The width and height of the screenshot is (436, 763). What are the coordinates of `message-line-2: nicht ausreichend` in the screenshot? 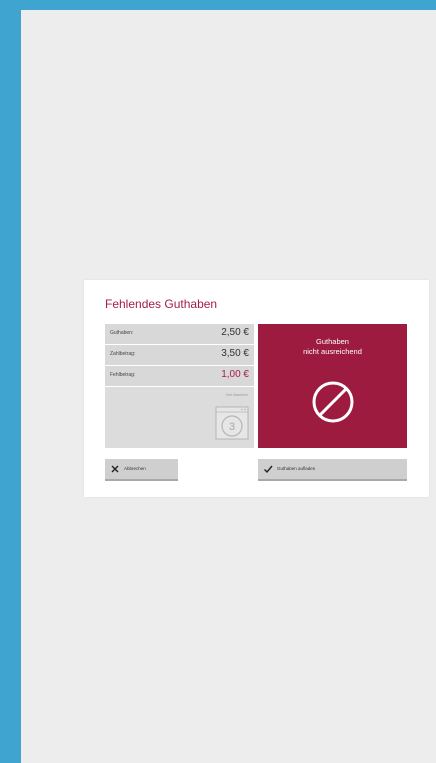 It's located at (332, 351).